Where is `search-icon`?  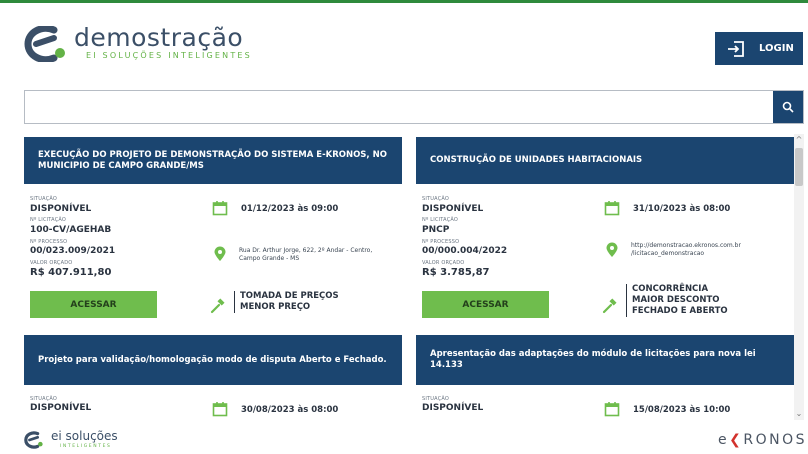
search-icon is located at coordinates (788, 107).